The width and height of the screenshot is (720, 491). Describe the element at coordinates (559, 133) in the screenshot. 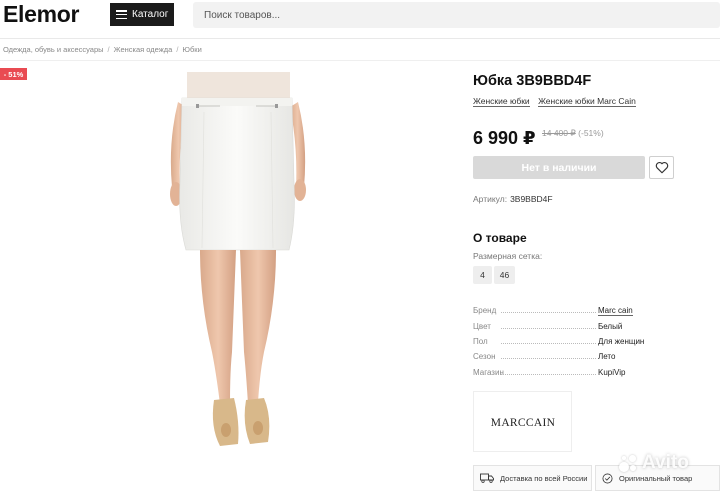

I see `old-price-value: 14 400 ₽` at that location.